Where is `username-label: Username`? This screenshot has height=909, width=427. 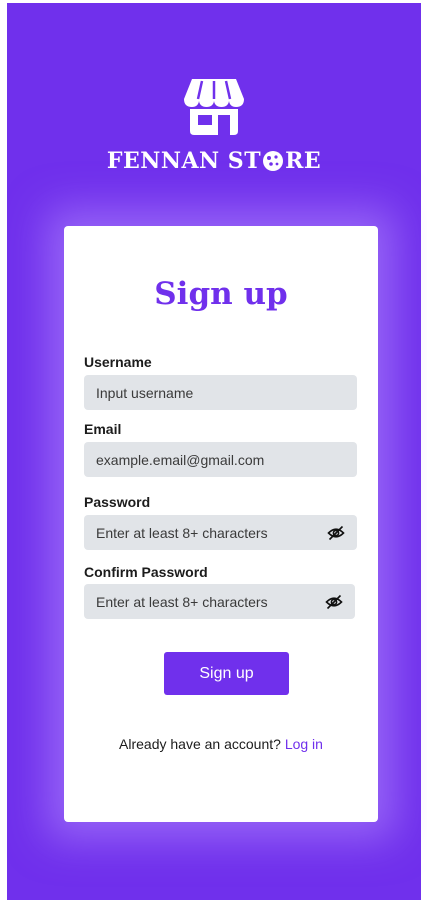
username-label: Username is located at coordinates (118, 362).